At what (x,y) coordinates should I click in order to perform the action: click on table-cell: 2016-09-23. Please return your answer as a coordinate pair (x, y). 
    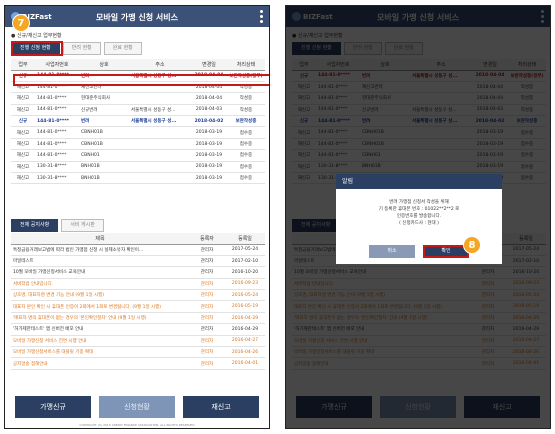
    Looking at the image, I should click on (245, 284).